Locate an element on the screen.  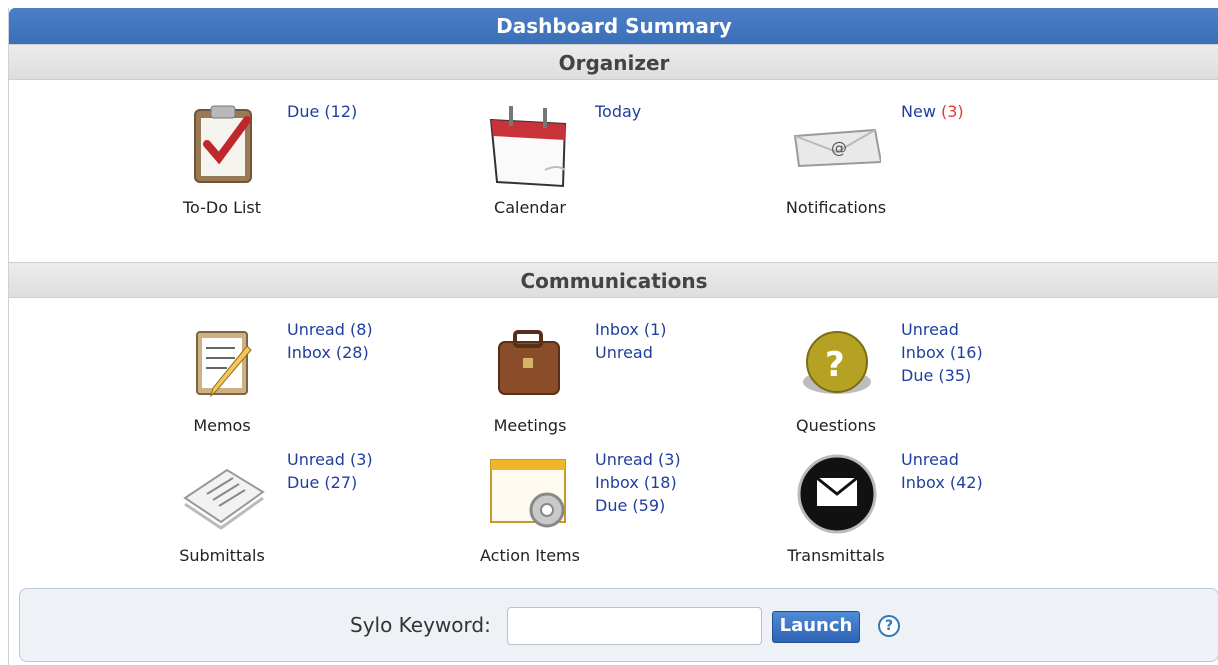
help-icon: ? is located at coordinates (889, 626).